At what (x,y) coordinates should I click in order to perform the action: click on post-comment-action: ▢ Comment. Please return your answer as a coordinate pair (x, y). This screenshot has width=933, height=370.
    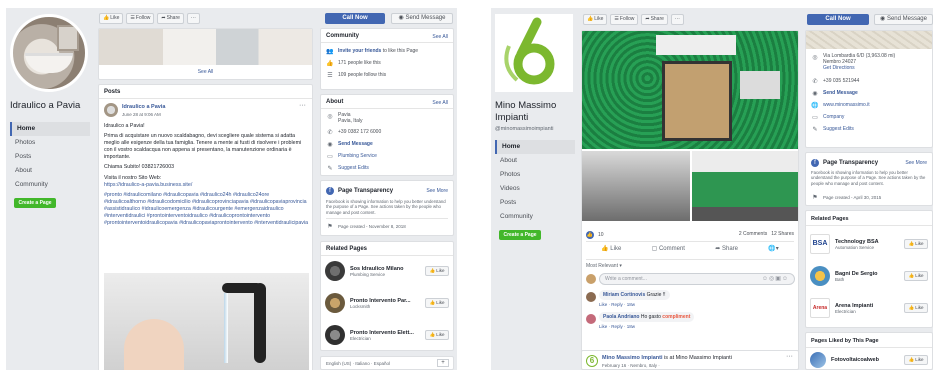
    Looking at the image, I should click on (668, 251).